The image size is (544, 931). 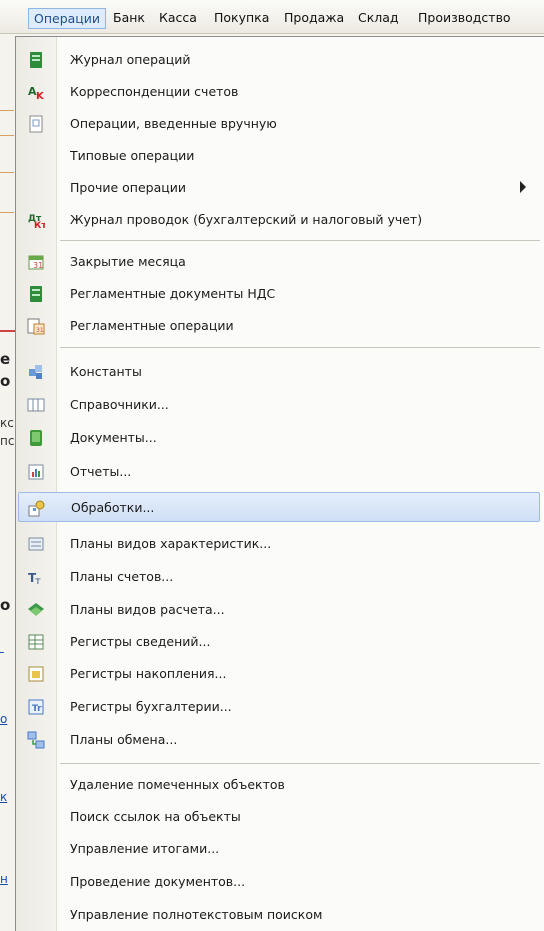 I want to click on menu-item-label: Операции, введенные вручную, so click(x=173, y=123).